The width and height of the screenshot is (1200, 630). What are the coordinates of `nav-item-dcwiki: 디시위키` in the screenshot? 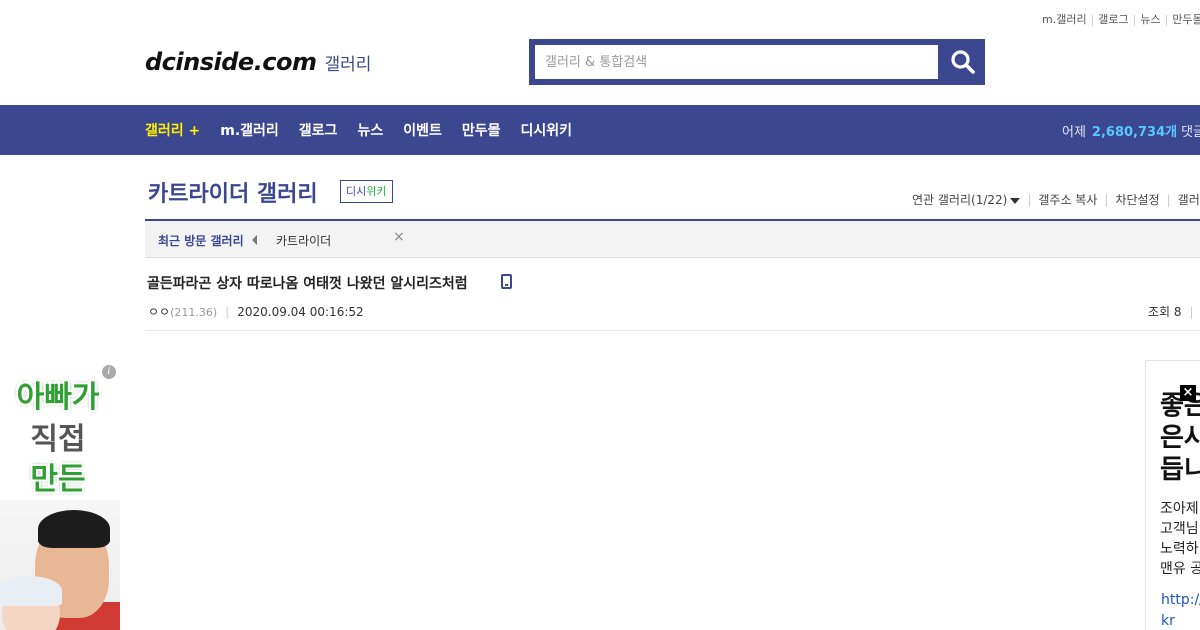 It's located at (546, 130).